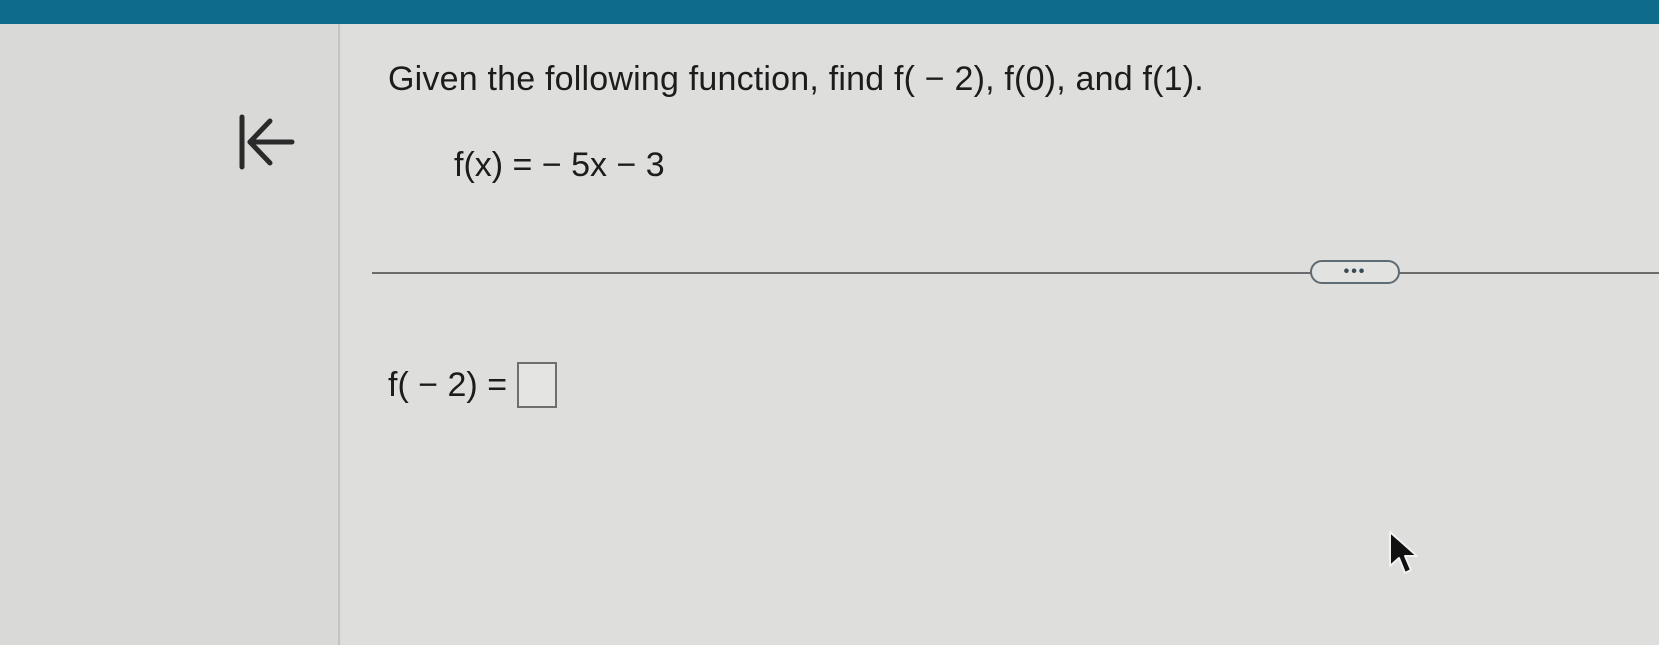 The width and height of the screenshot is (1659, 645). I want to click on more-options-button: •••, so click(1355, 272).